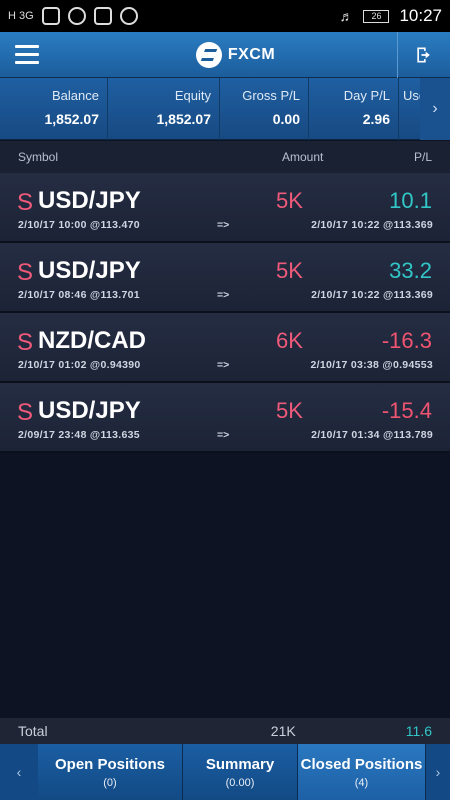 The height and width of the screenshot is (800, 450). Describe the element at coordinates (354, 109) in the screenshot. I see `summary-day-pl: Day P/L 2.96` at that location.